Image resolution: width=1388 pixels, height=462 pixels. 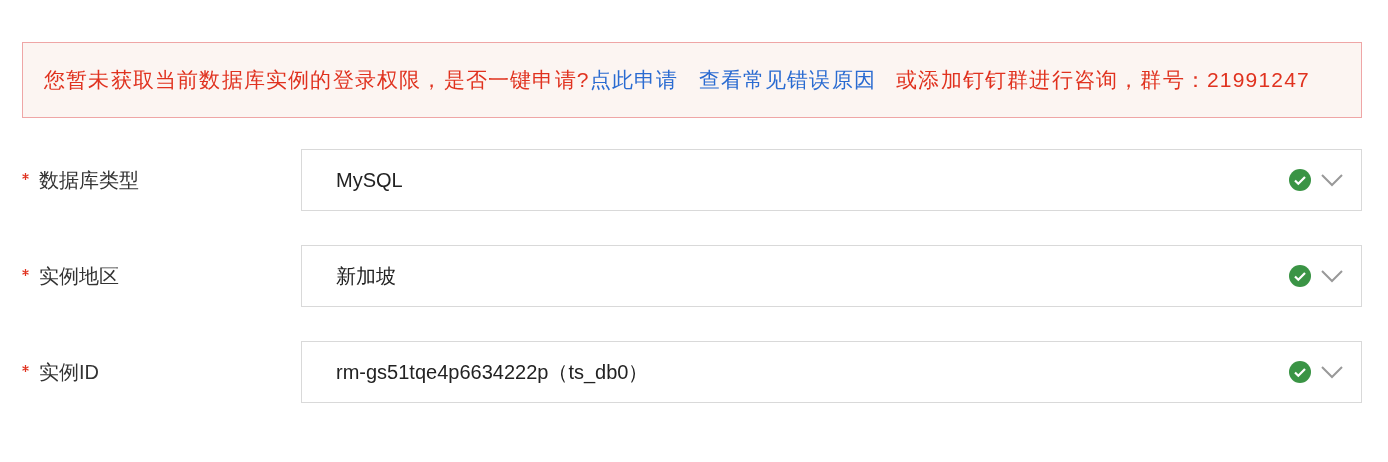 What do you see at coordinates (89, 180) in the screenshot?
I see `field-label: 数据库类型` at bounding box center [89, 180].